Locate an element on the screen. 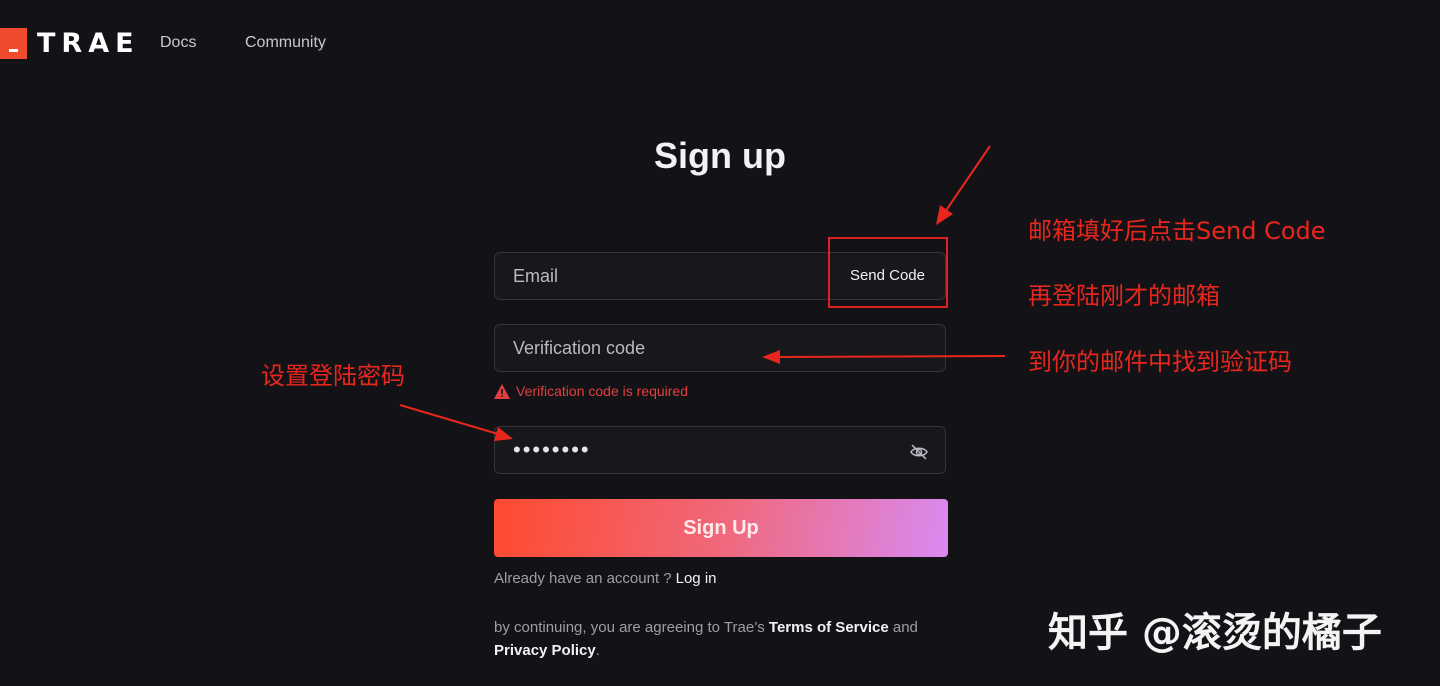 This screenshot has width=1440, height=686. login-link: Log in is located at coordinates (696, 578).